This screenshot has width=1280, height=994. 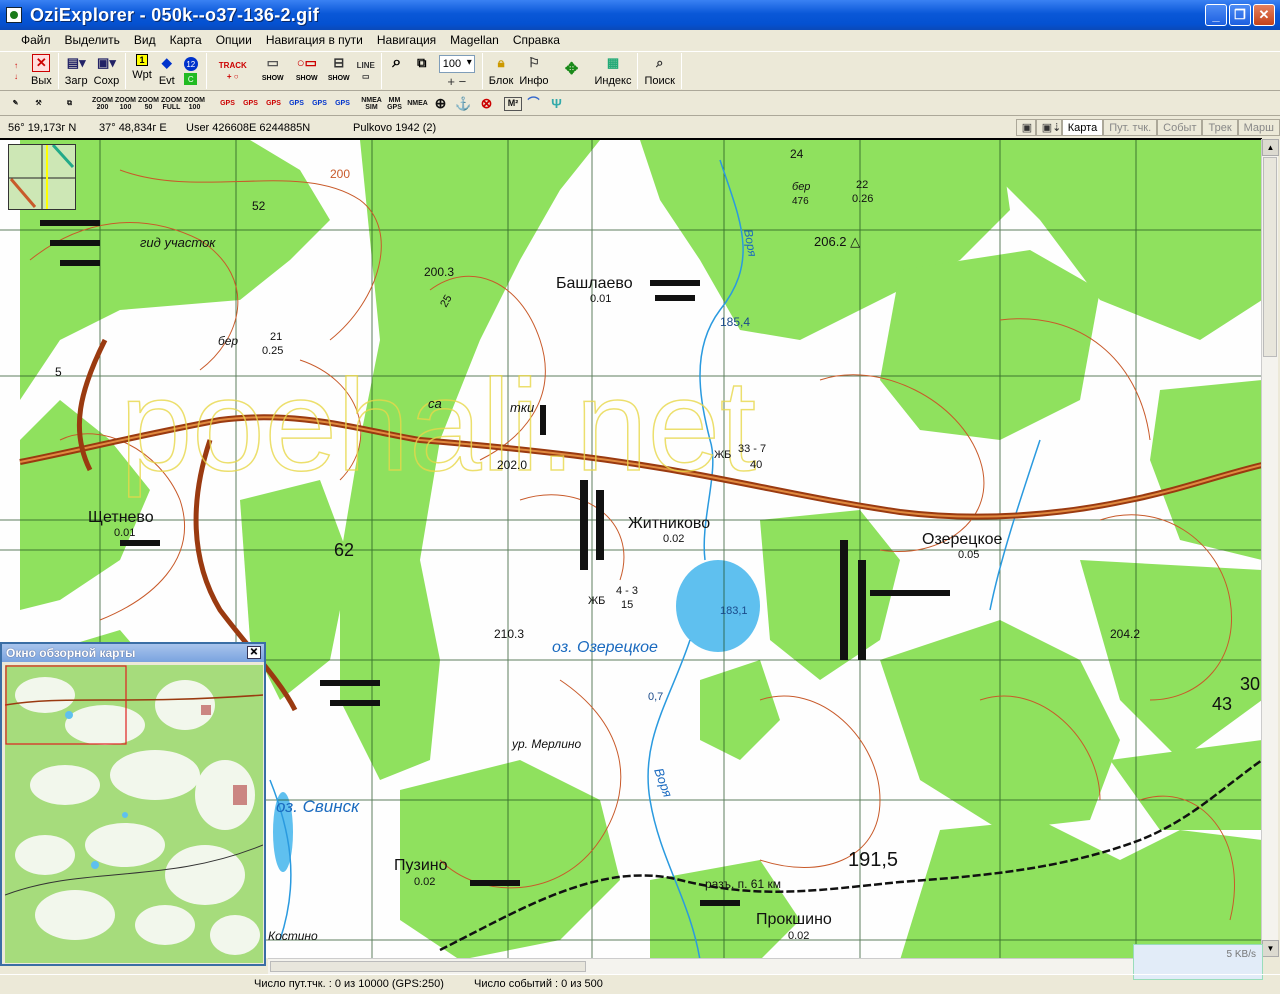 What do you see at coordinates (1216, 15) in the screenshot?
I see `minimize-button: _` at bounding box center [1216, 15].